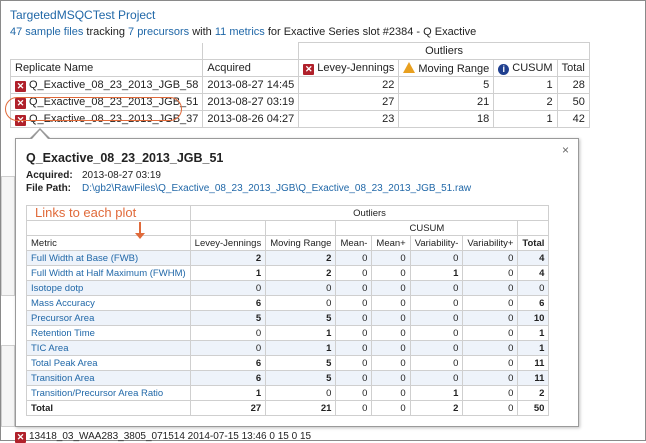 The image size is (646, 443). I want to click on metric-link: TIC Area, so click(108, 348).